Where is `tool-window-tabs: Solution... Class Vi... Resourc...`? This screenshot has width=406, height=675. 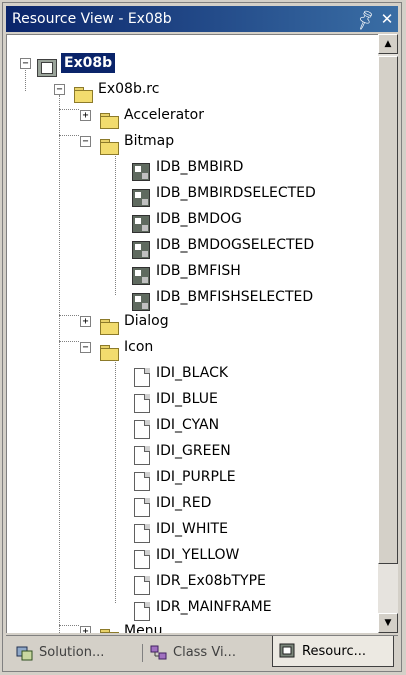 tool-window-tabs: Solution... Class Vi... Resourc... is located at coordinates (202, 652).